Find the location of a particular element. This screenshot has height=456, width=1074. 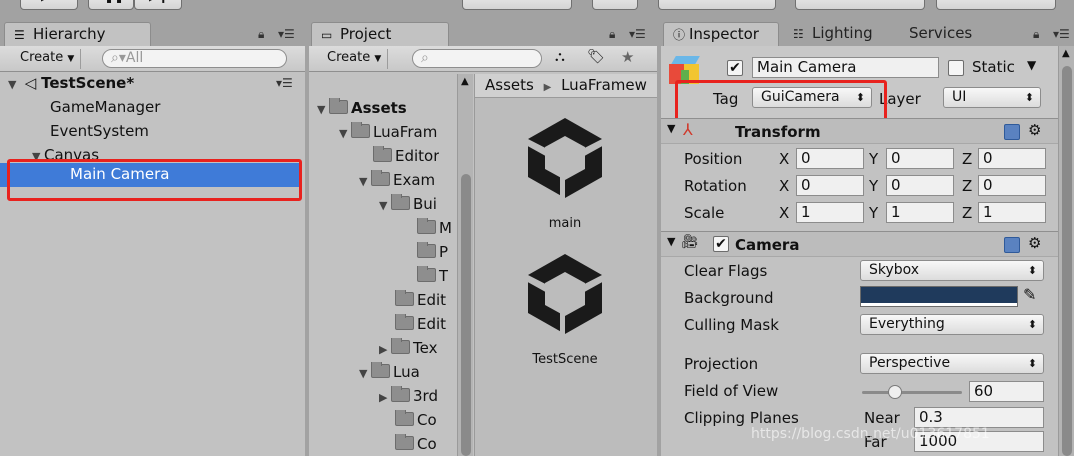

asset-item-main: main is located at coordinates (565, 173).